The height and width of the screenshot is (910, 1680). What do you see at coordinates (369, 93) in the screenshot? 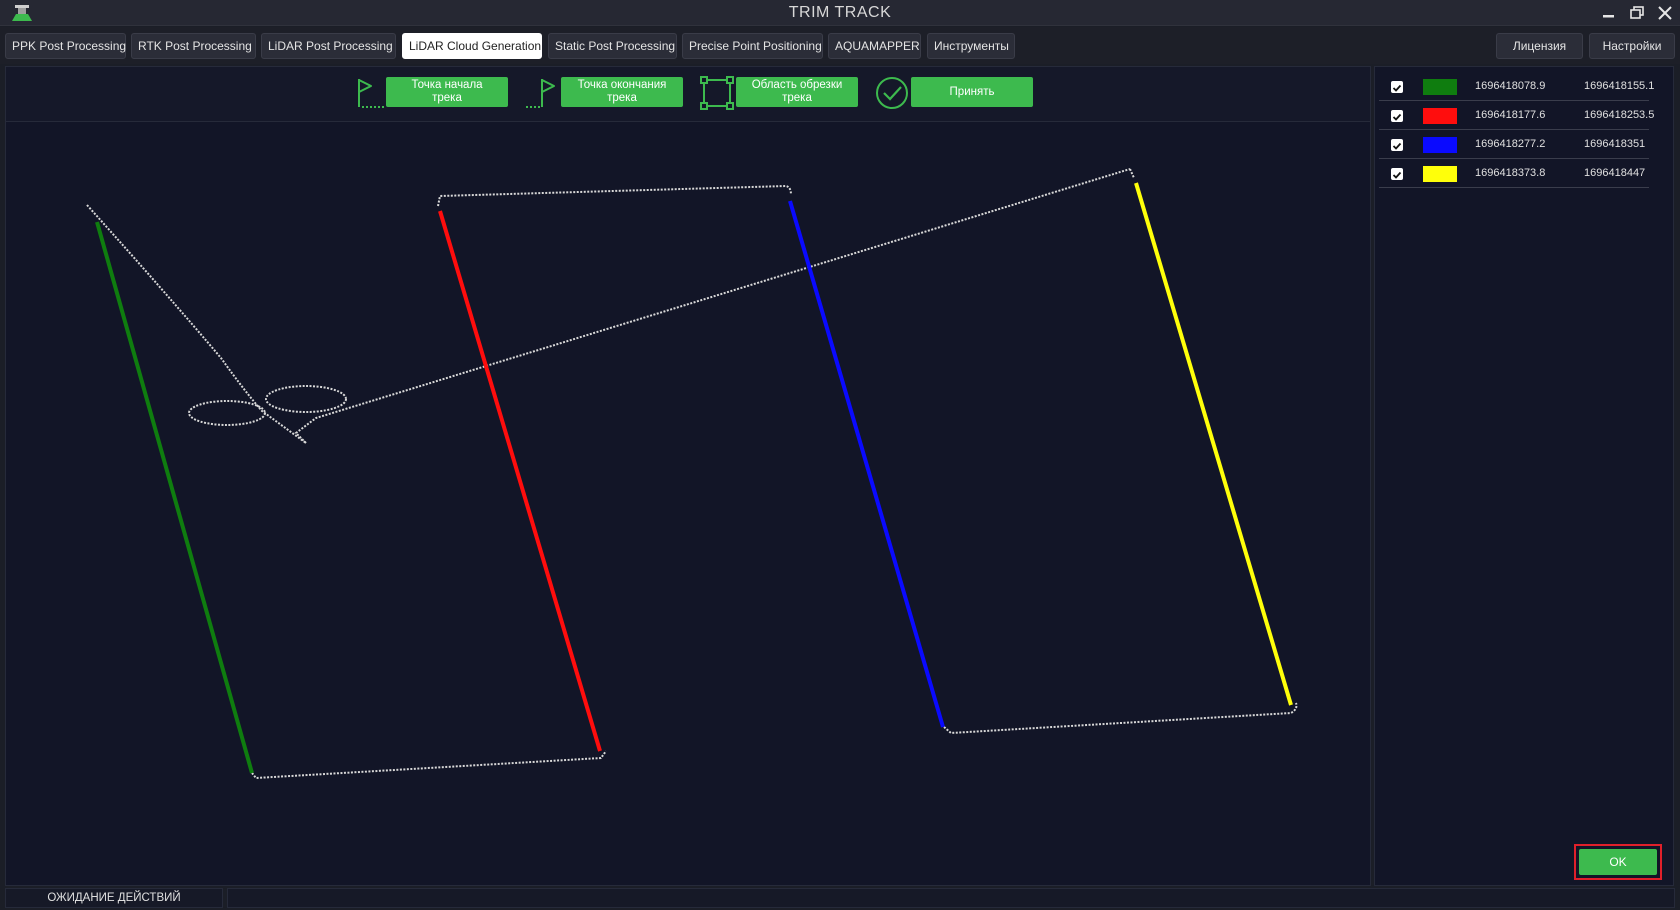
I see `flag-start-icon` at bounding box center [369, 93].